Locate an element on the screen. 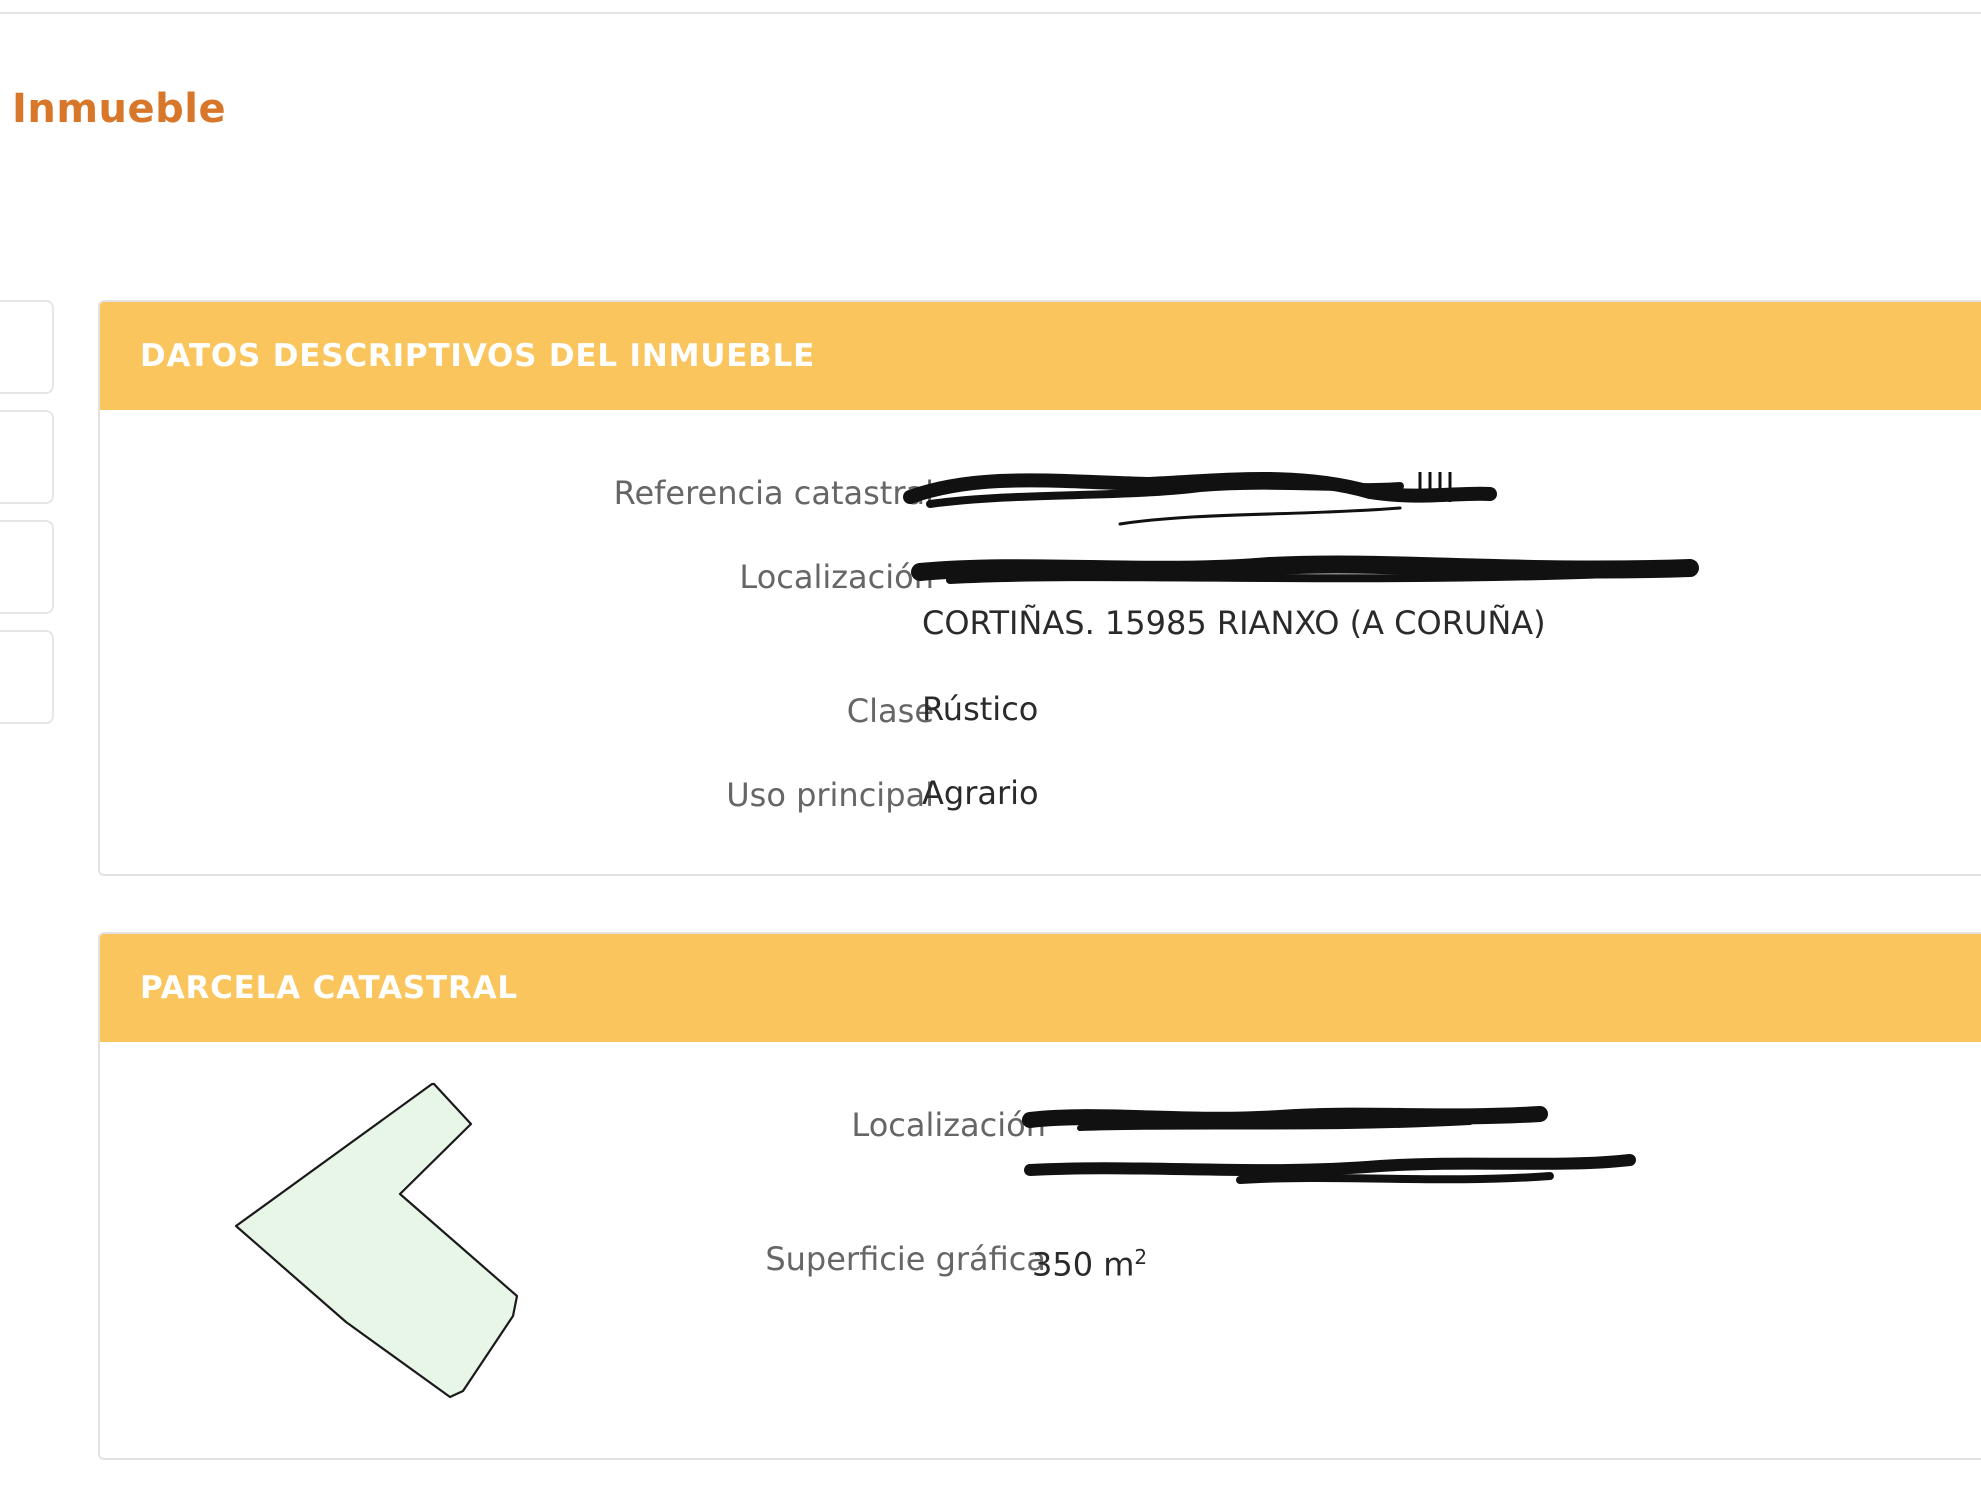 The image size is (1981, 1500). parcel-localizacion-label: Localización is located at coordinates (948, 1125).